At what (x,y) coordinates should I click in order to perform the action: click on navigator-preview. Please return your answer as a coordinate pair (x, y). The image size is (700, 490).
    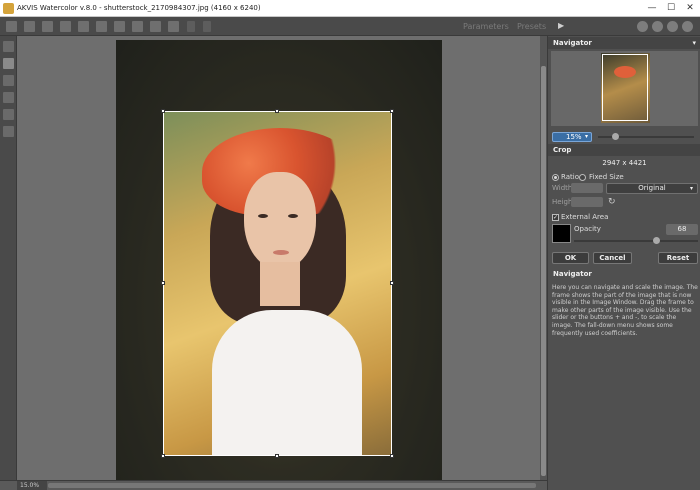
    Looking at the image, I should click on (624, 88).